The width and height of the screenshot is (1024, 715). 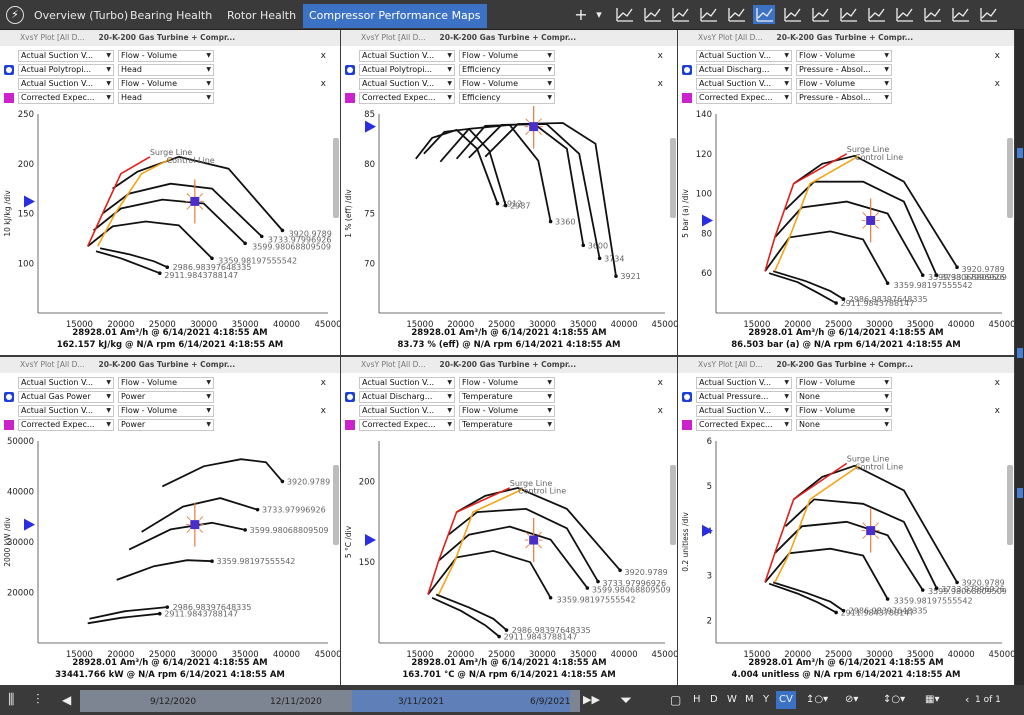 What do you see at coordinates (261, 16) in the screenshot?
I see `tab-rotor-health: Rotor Health` at bounding box center [261, 16].